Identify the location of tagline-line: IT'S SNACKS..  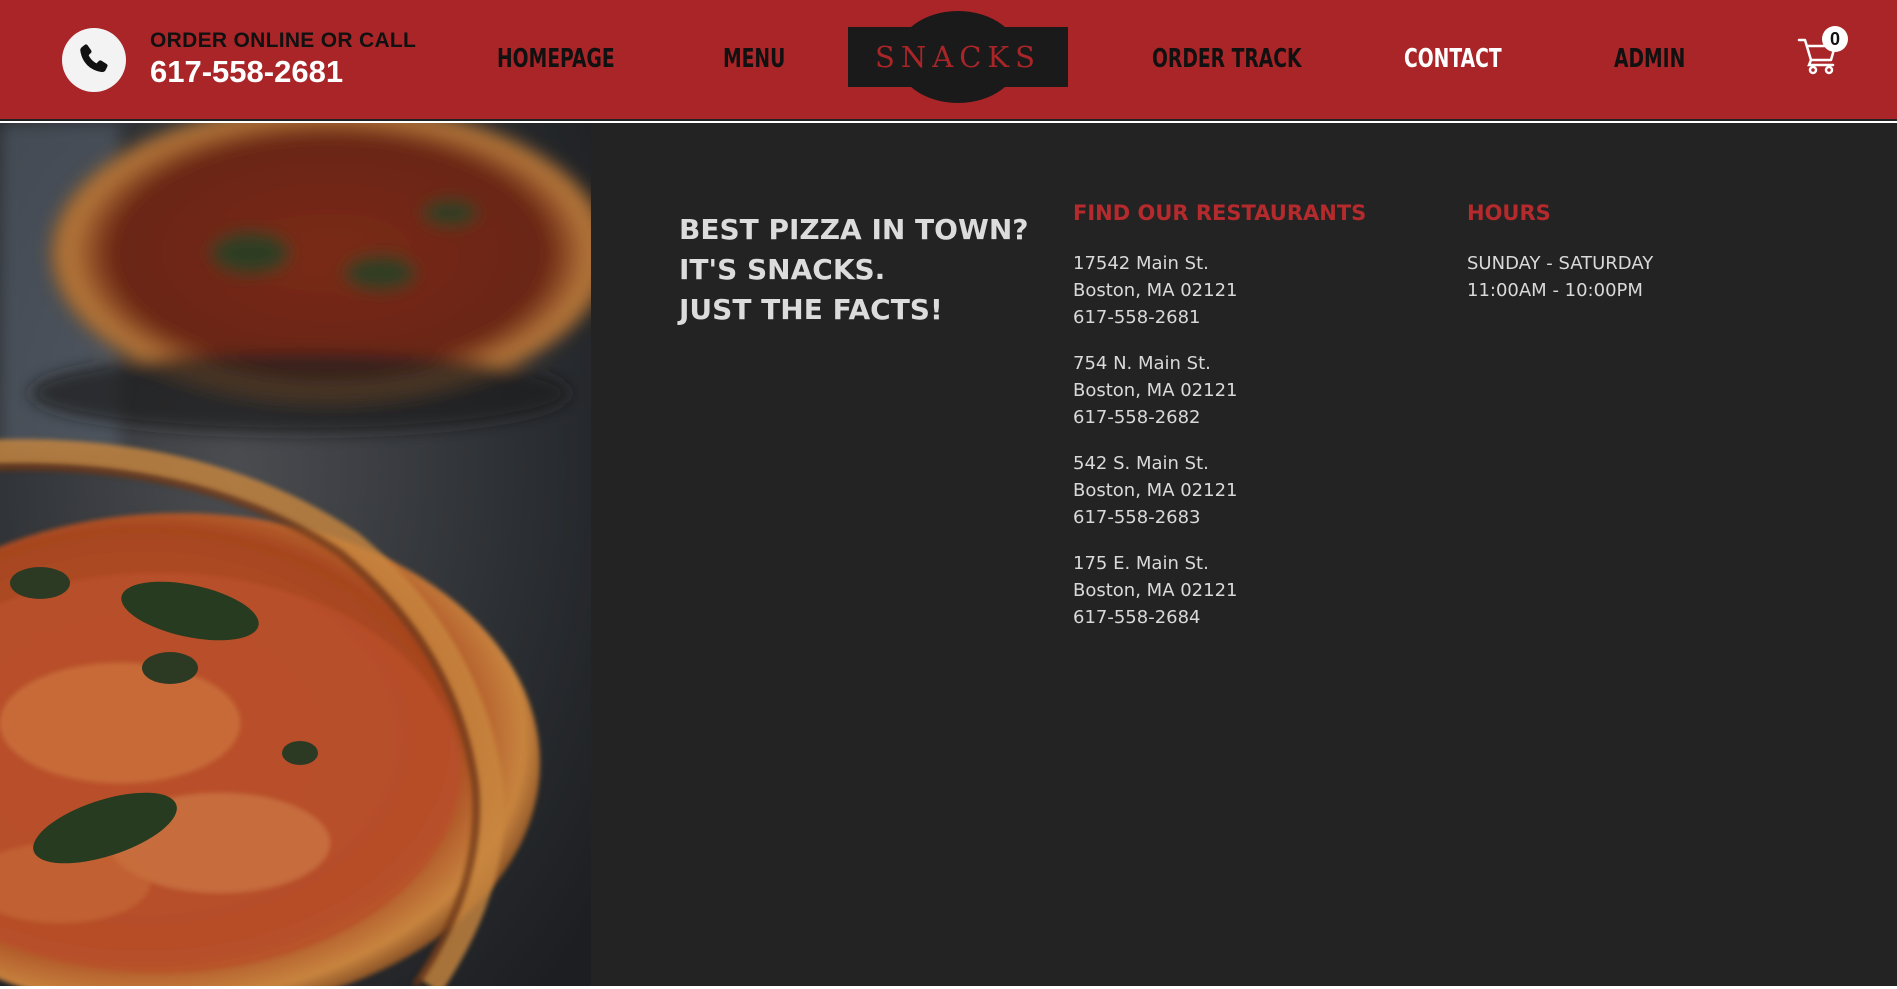
(782, 269).